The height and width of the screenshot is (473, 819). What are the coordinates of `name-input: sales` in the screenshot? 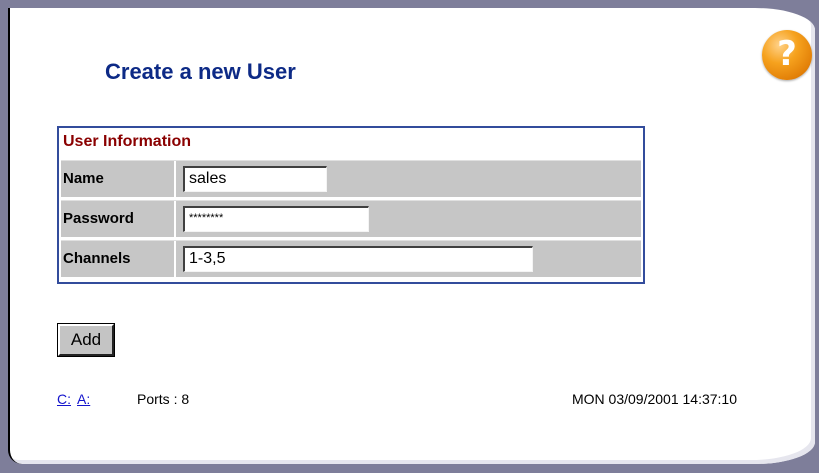 It's located at (255, 179).